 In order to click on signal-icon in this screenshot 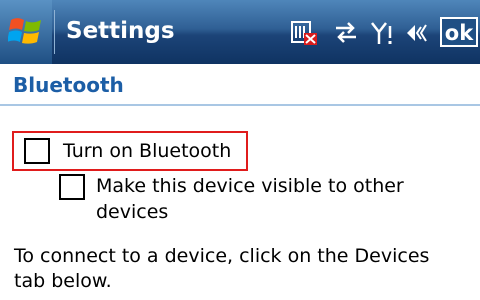, I will do `click(383, 35)`.